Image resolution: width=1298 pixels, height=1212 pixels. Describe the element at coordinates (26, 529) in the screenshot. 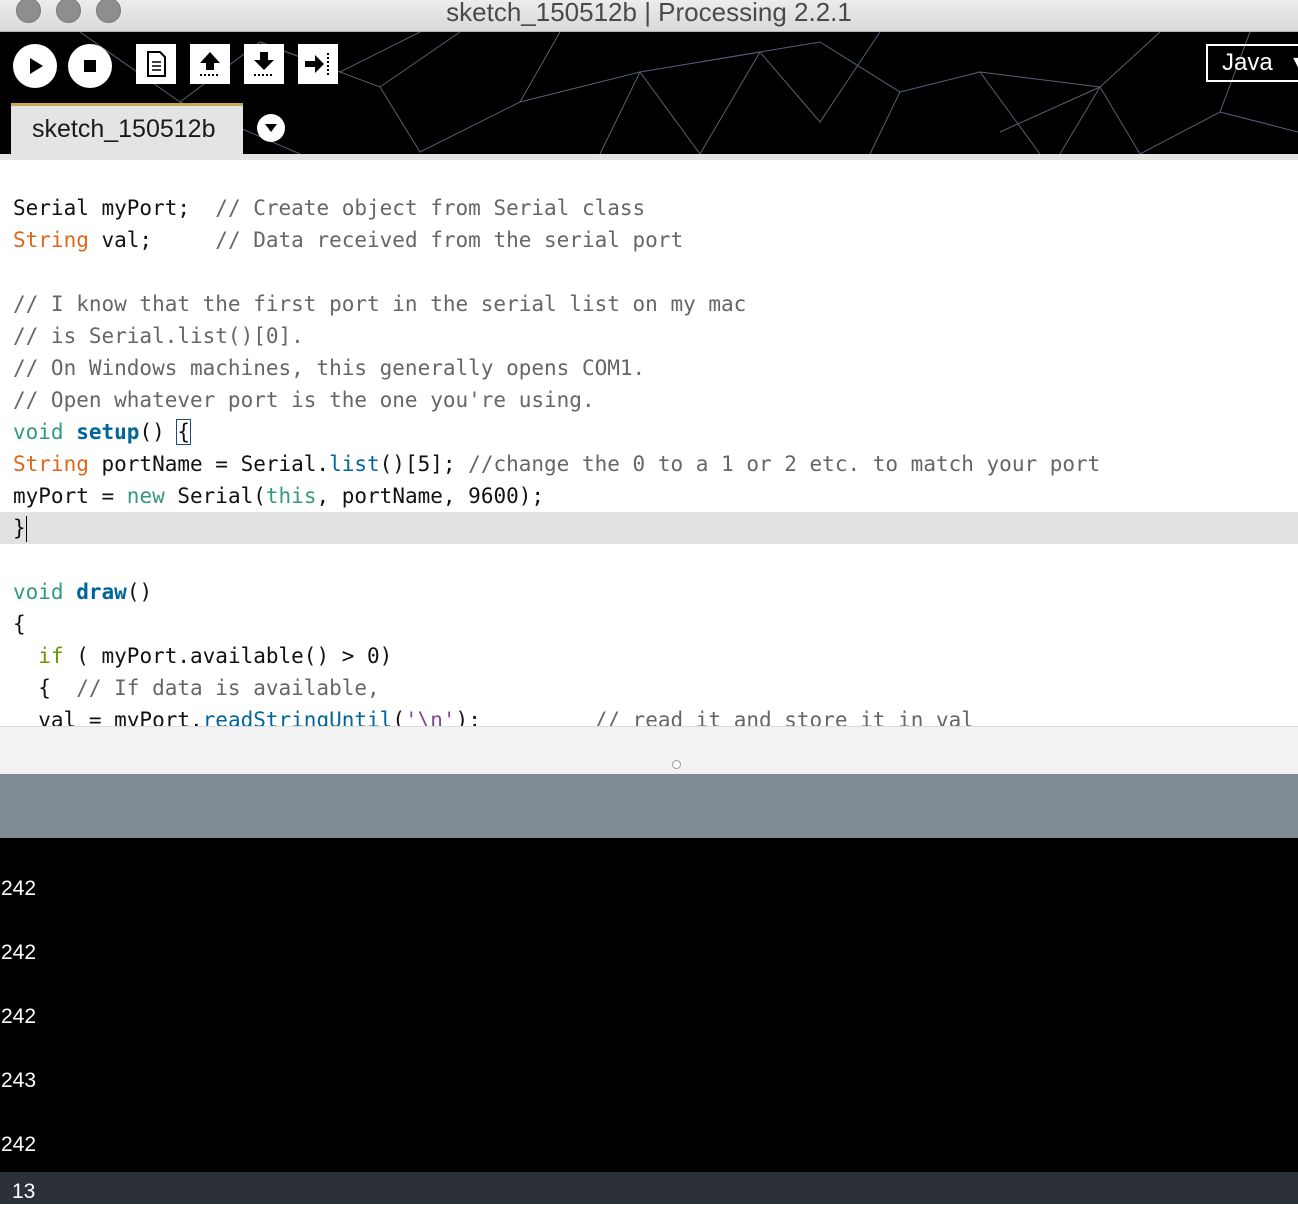

I see `text-cursor` at that location.